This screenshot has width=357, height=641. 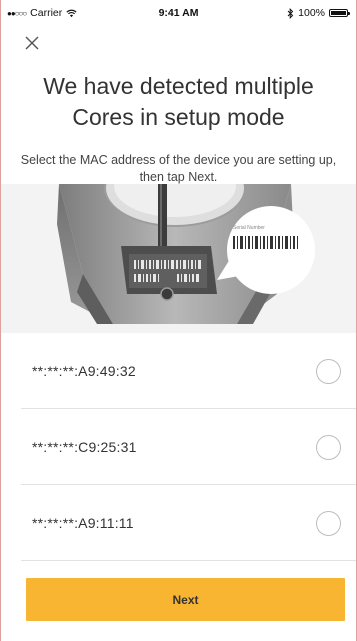 What do you see at coordinates (83, 523) in the screenshot?
I see `mac-address: **:**:**:A9:11:11` at bounding box center [83, 523].